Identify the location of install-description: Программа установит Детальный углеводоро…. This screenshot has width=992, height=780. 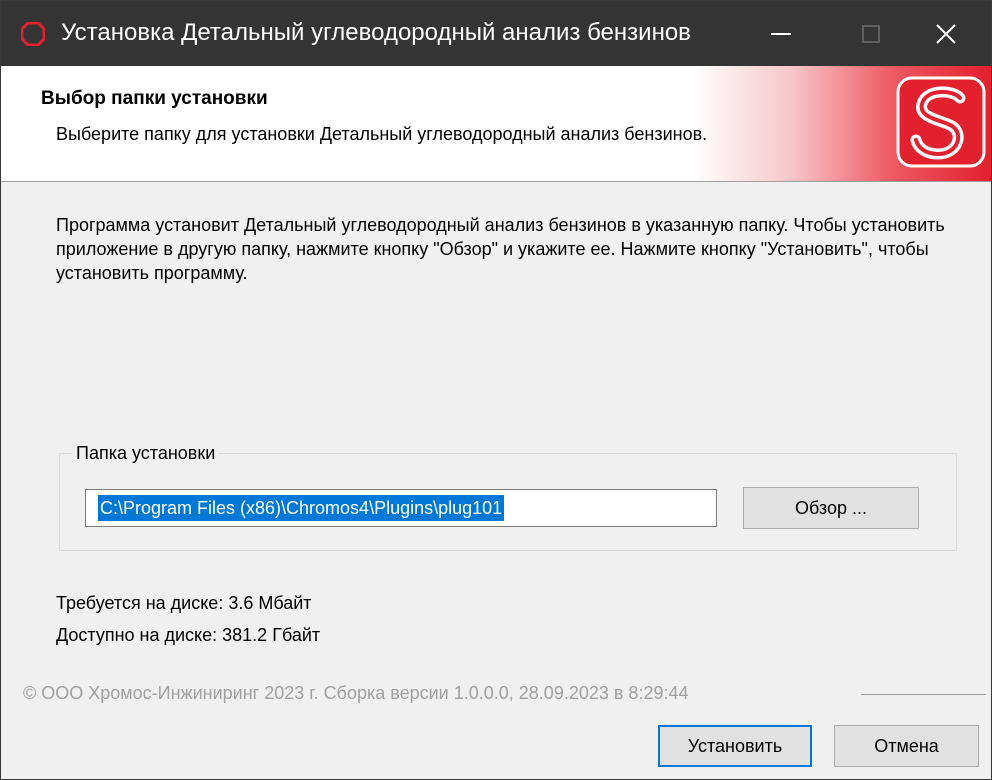
(500, 249).